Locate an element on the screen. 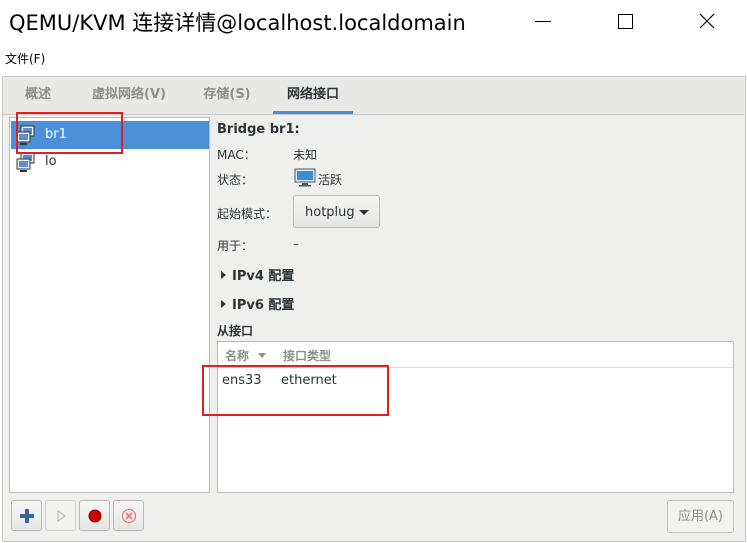  minimize-button is located at coordinates (543, 21).